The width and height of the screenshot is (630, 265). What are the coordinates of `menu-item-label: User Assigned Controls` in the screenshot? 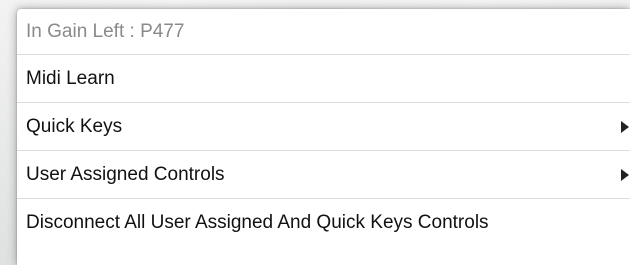 It's located at (125, 174).